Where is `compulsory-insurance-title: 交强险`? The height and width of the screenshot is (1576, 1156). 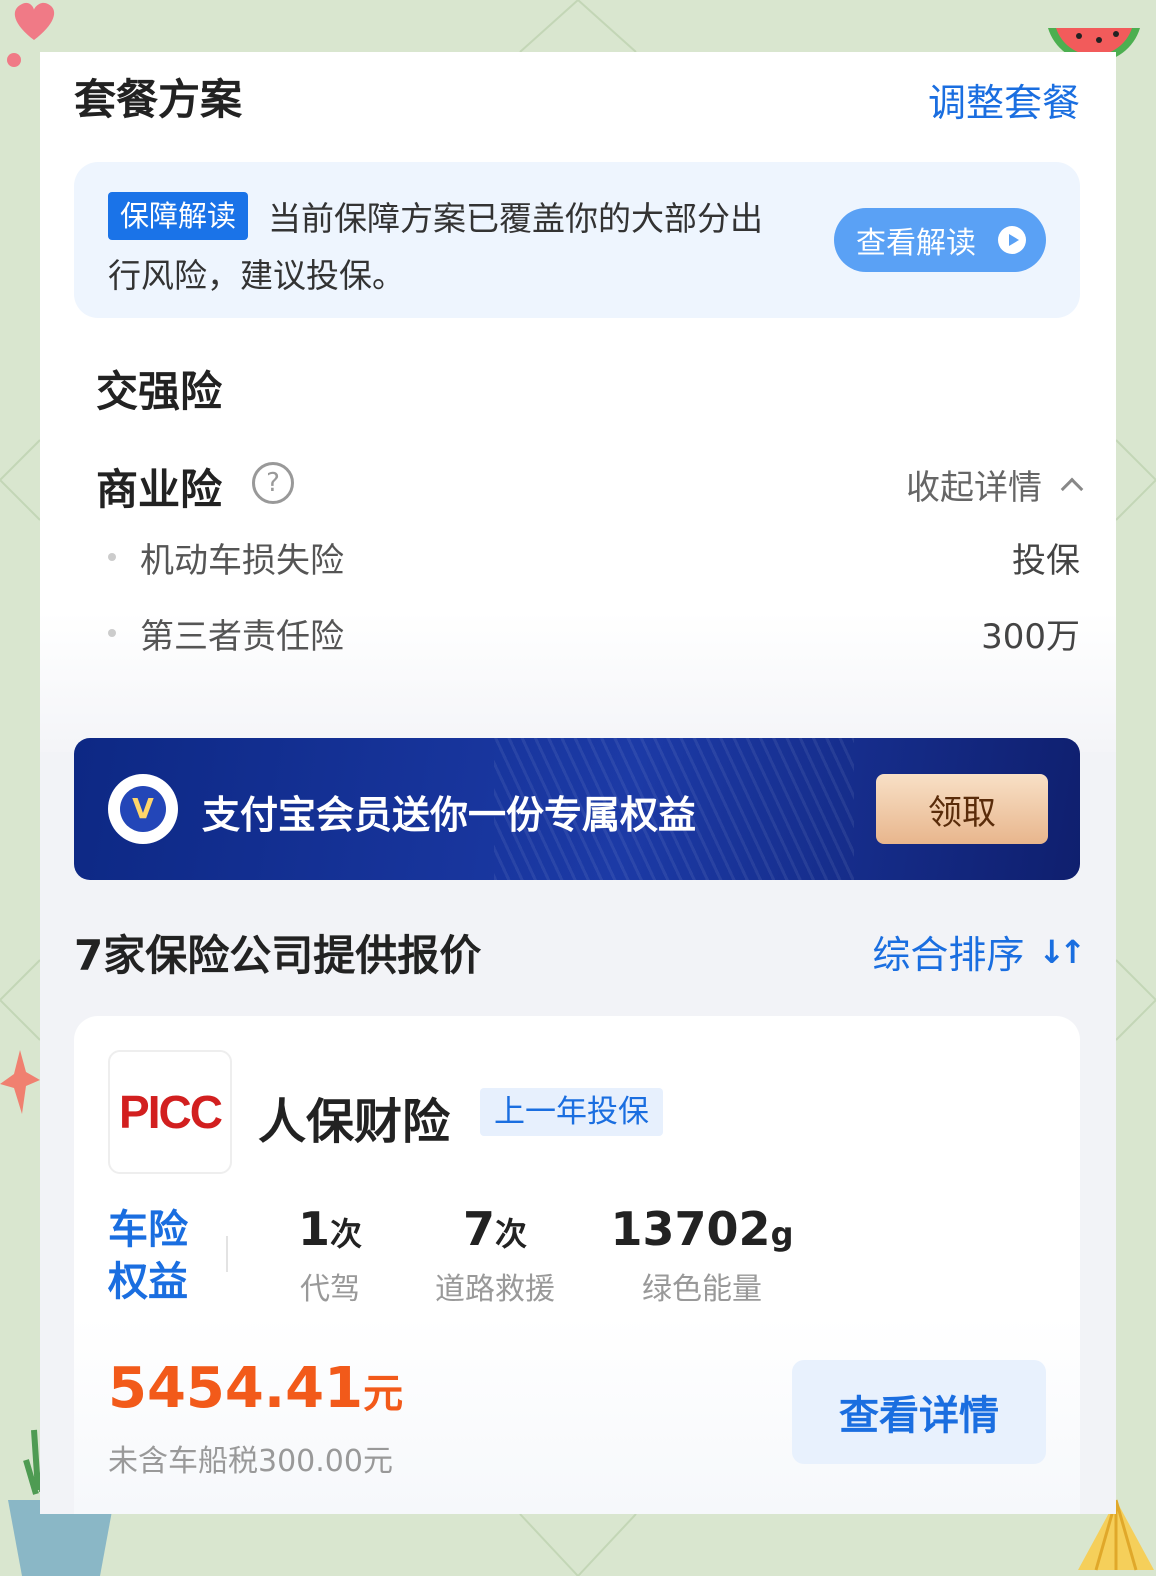
compulsory-insurance-title: 交强险 is located at coordinates (159, 391).